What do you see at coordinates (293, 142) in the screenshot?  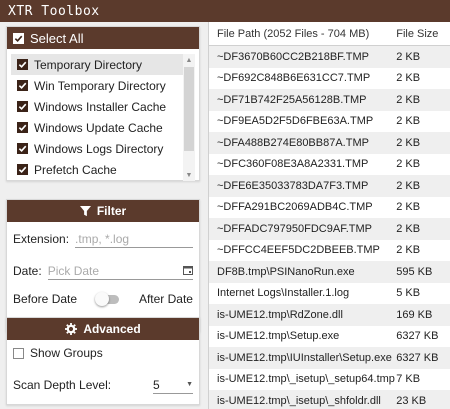 I see `file-path-cell: ~DFA488B274E80BB87A.TMP` at bounding box center [293, 142].